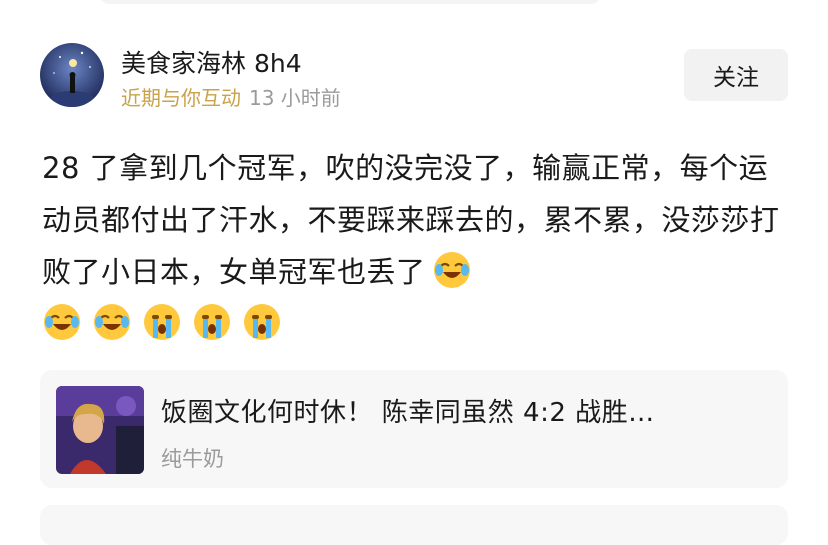 The image size is (828, 545). What do you see at coordinates (736, 75) in the screenshot?
I see `follow-button: 关注` at bounding box center [736, 75].